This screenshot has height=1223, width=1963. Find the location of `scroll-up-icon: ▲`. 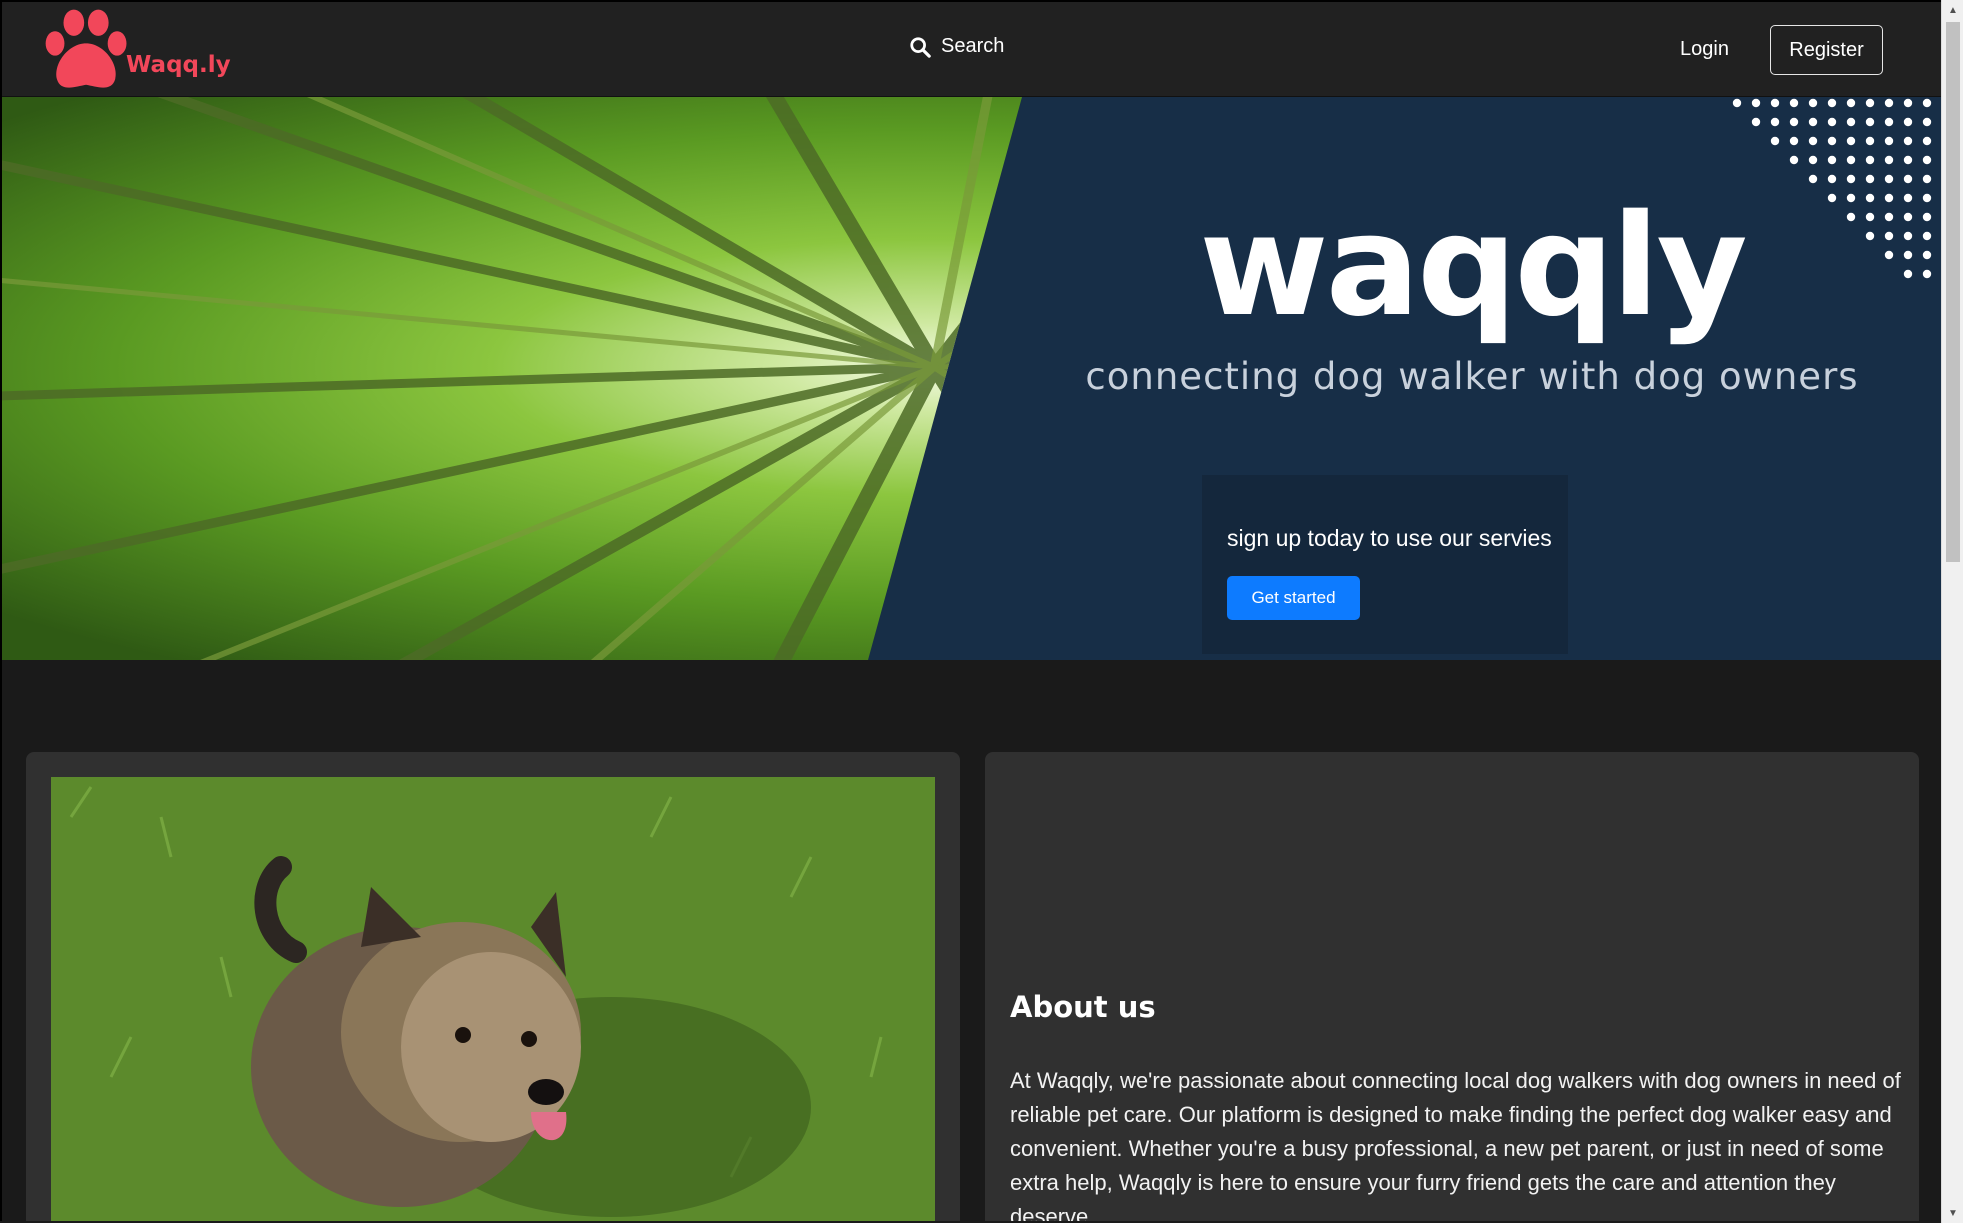

scroll-up-icon: ▲ is located at coordinates (1952, 10).